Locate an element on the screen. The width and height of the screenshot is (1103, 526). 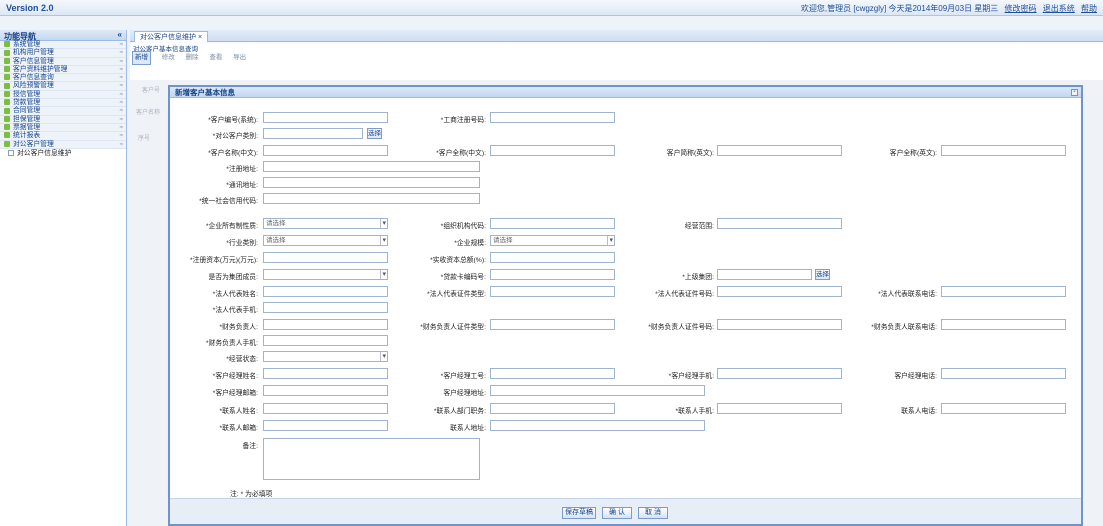
business-scope-field is located at coordinates (779, 223).